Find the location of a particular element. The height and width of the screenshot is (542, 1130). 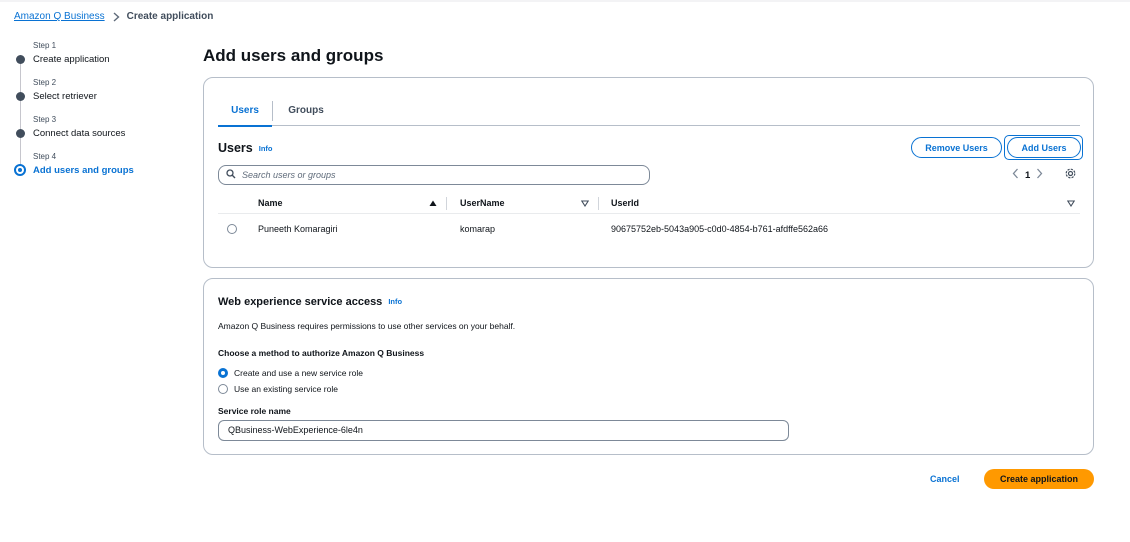

service-access-title: Web experience service access Info is located at coordinates (310, 302).